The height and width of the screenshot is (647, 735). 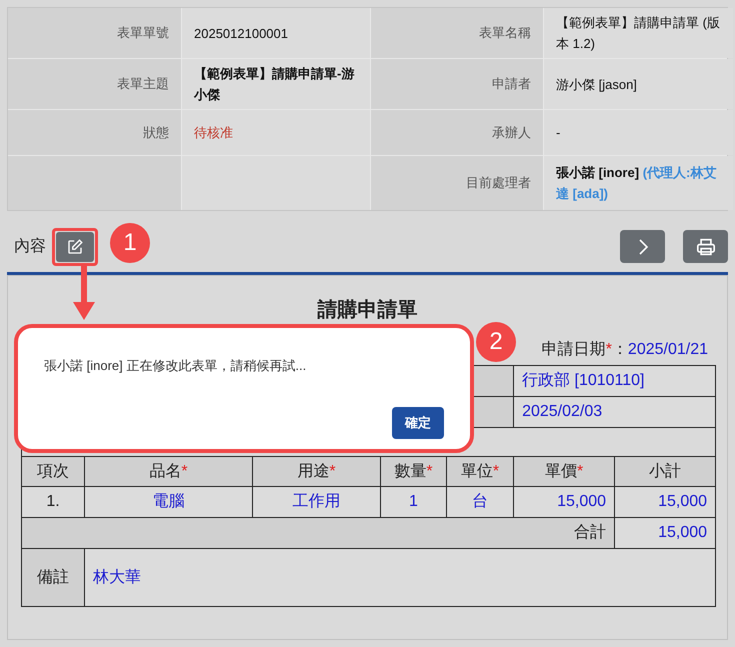 I want to click on column-header: 單價*, so click(x=564, y=471).